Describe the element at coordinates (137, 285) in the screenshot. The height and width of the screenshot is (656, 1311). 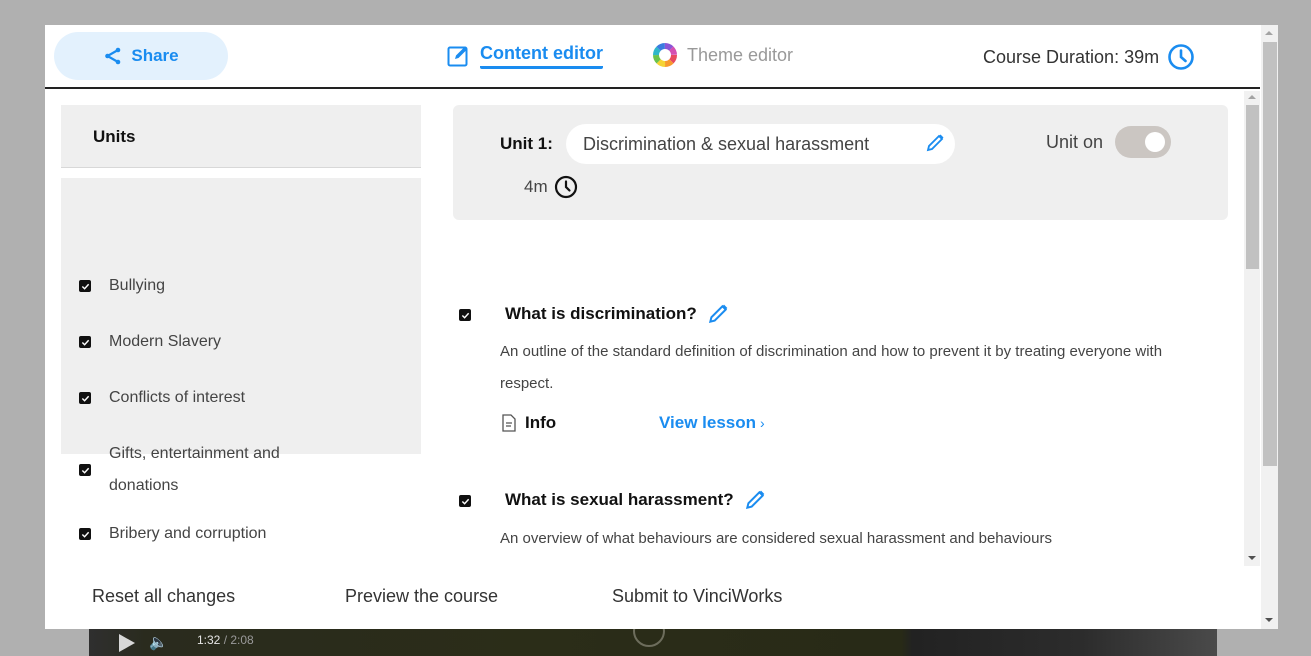
I see `sidebar-item-label: Bullying` at that location.